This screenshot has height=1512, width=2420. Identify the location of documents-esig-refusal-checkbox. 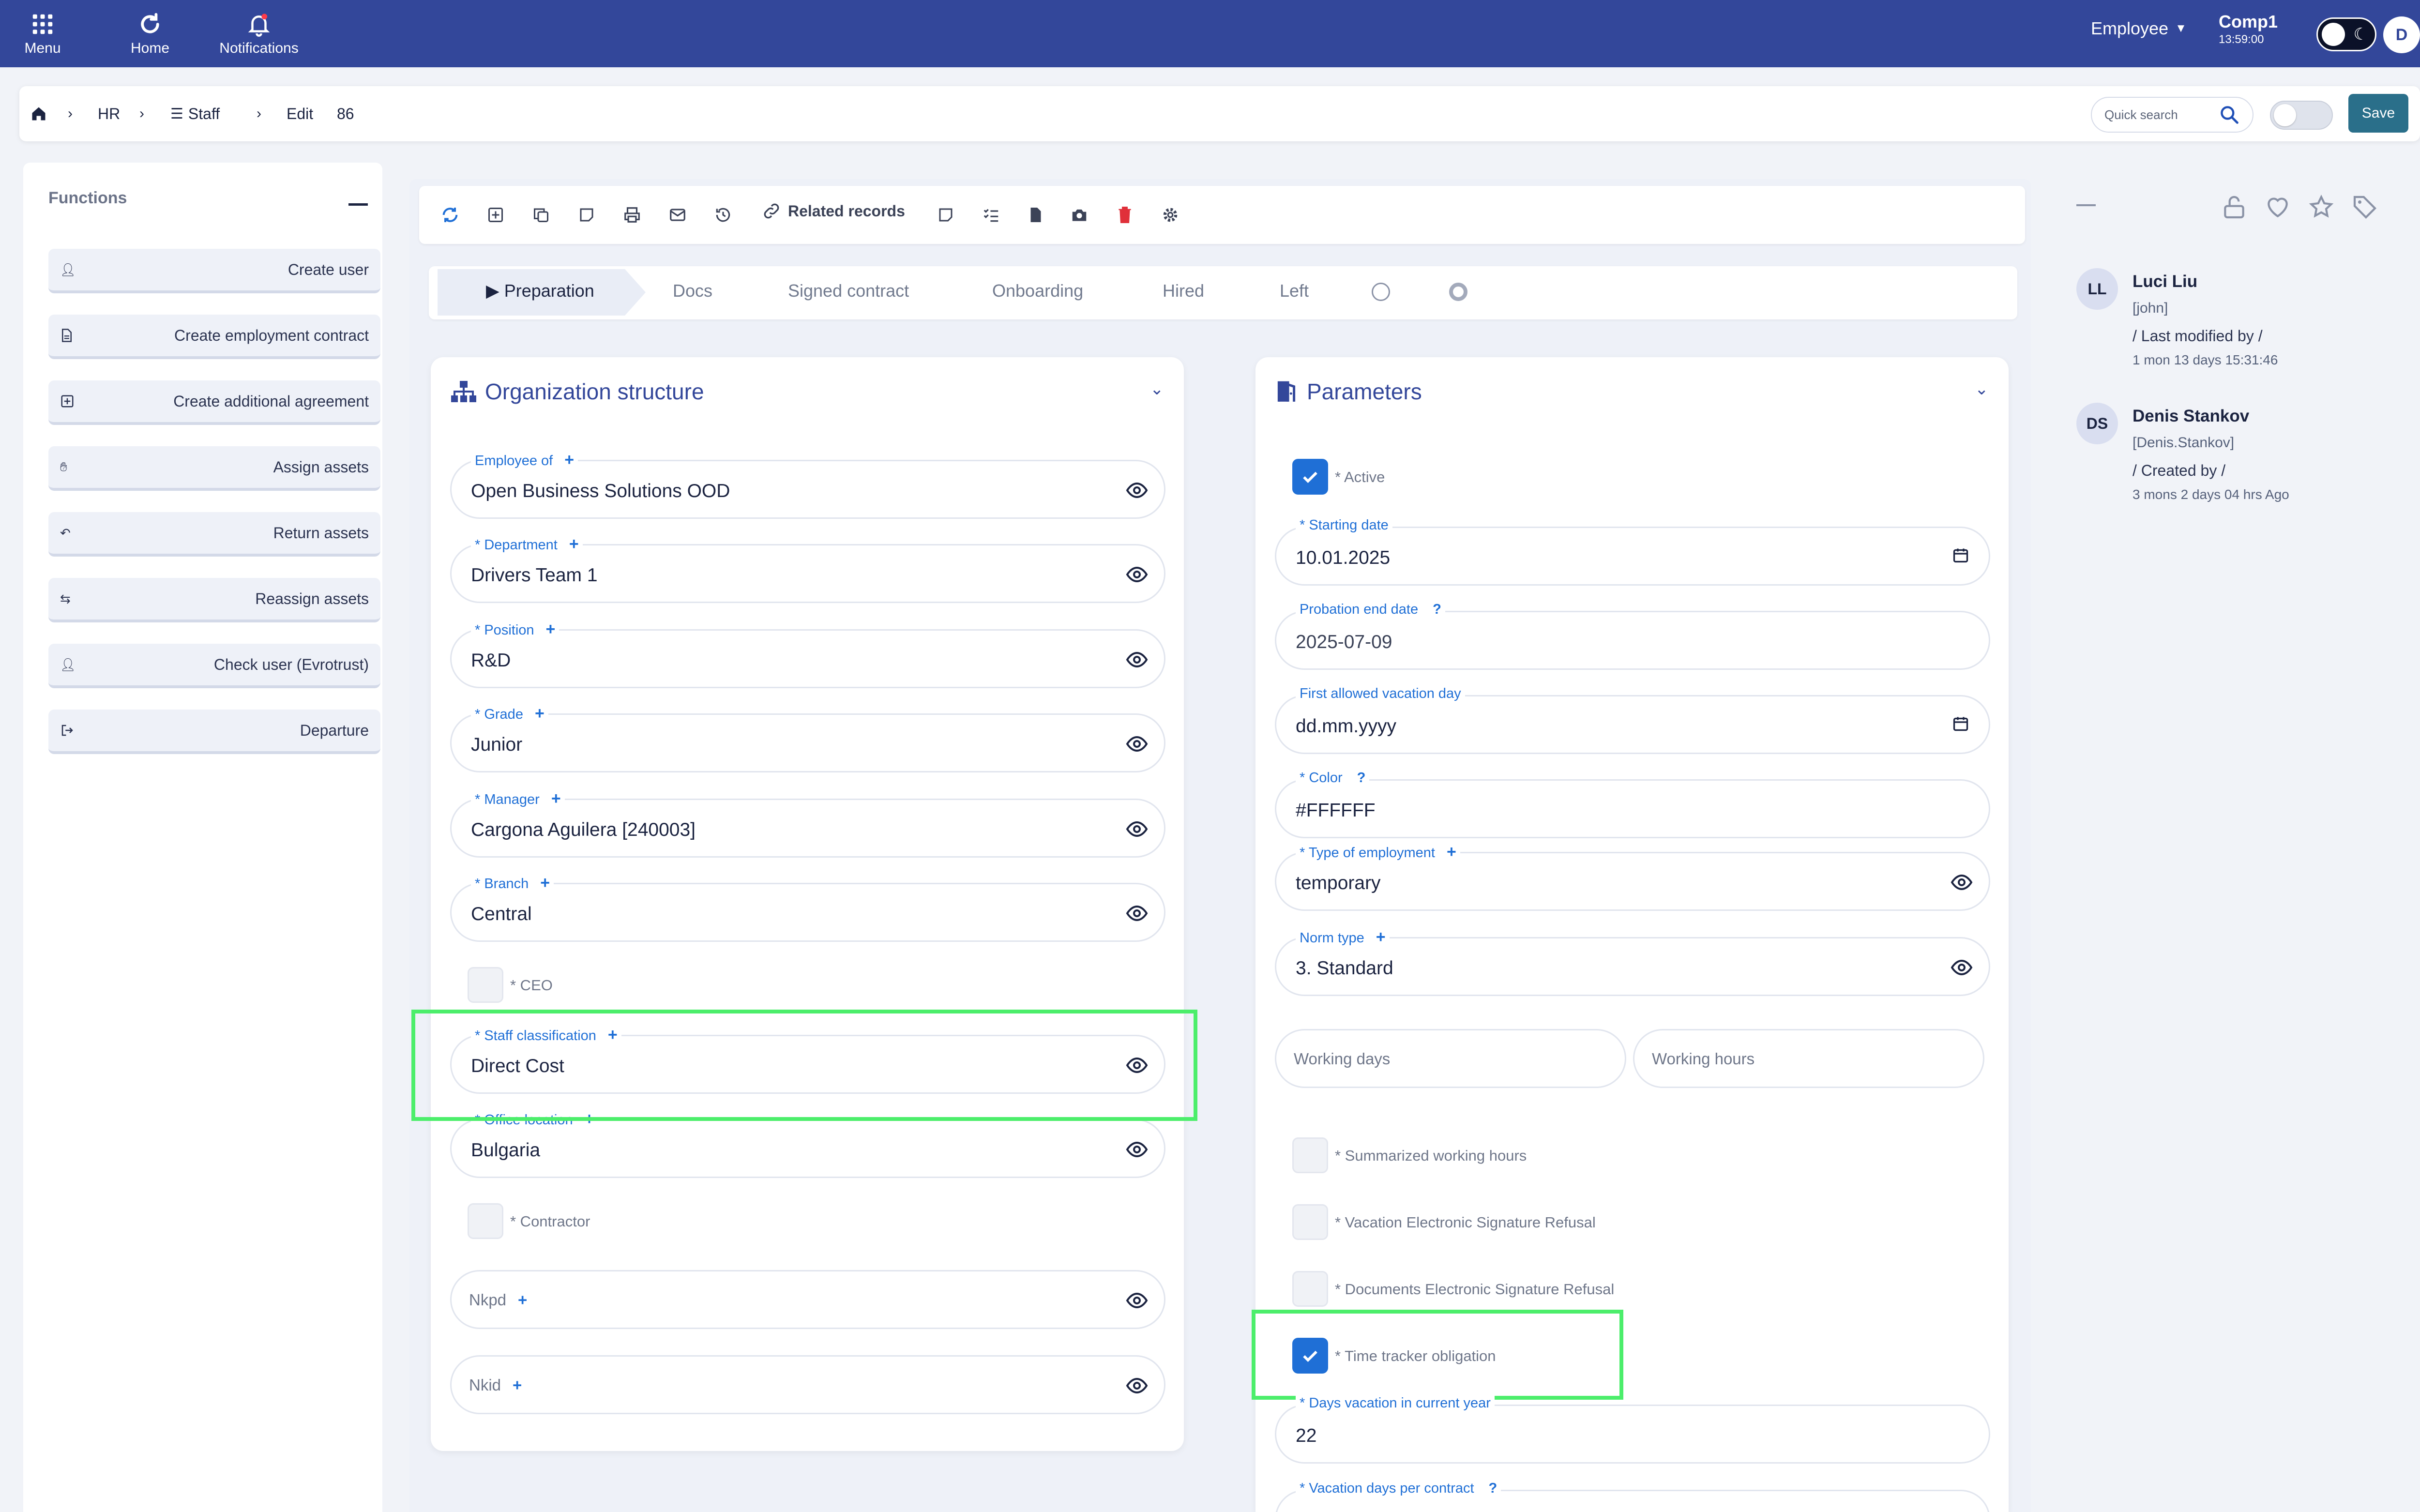
(1310, 1289).